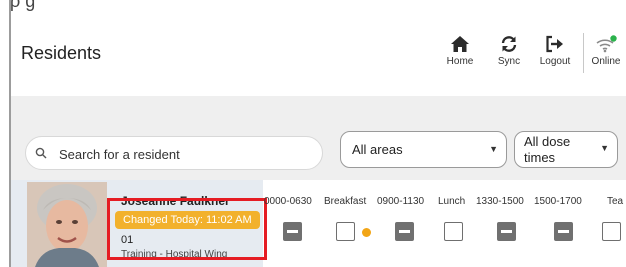  I want to click on home-label: Home, so click(460, 61).